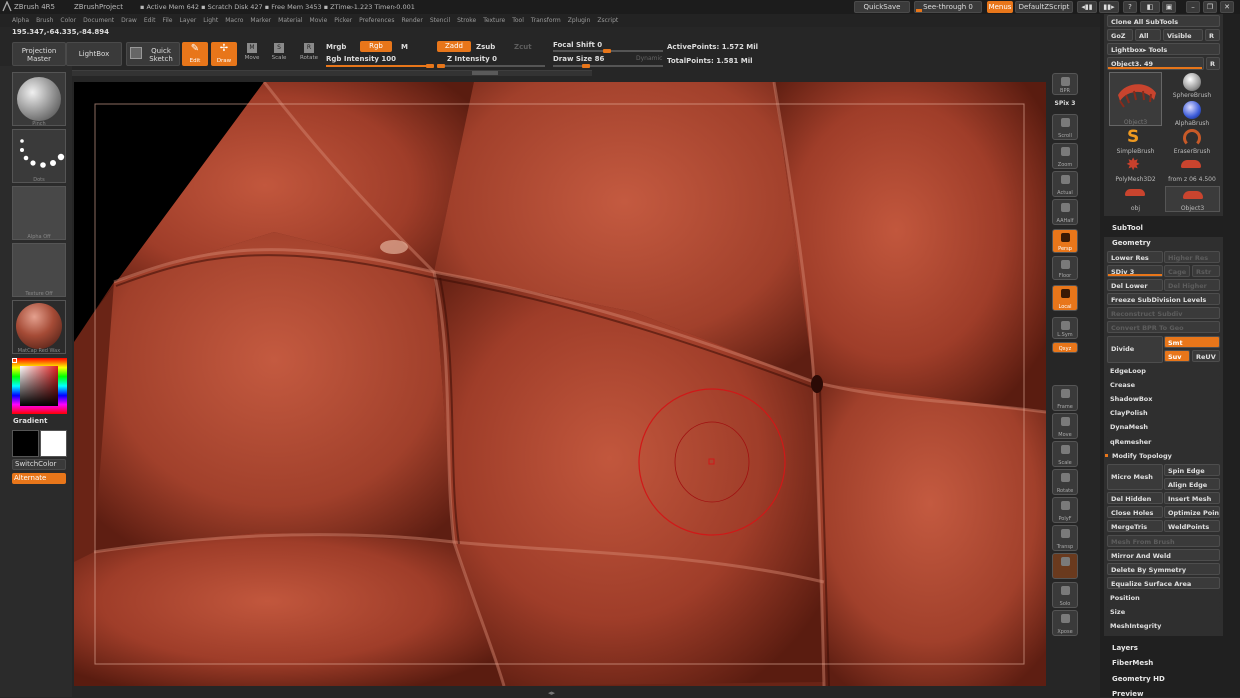 The width and height of the screenshot is (1240, 698). Describe the element at coordinates (376, 20) in the screenshot. I see `menu-preferences: Preferences` at that location.